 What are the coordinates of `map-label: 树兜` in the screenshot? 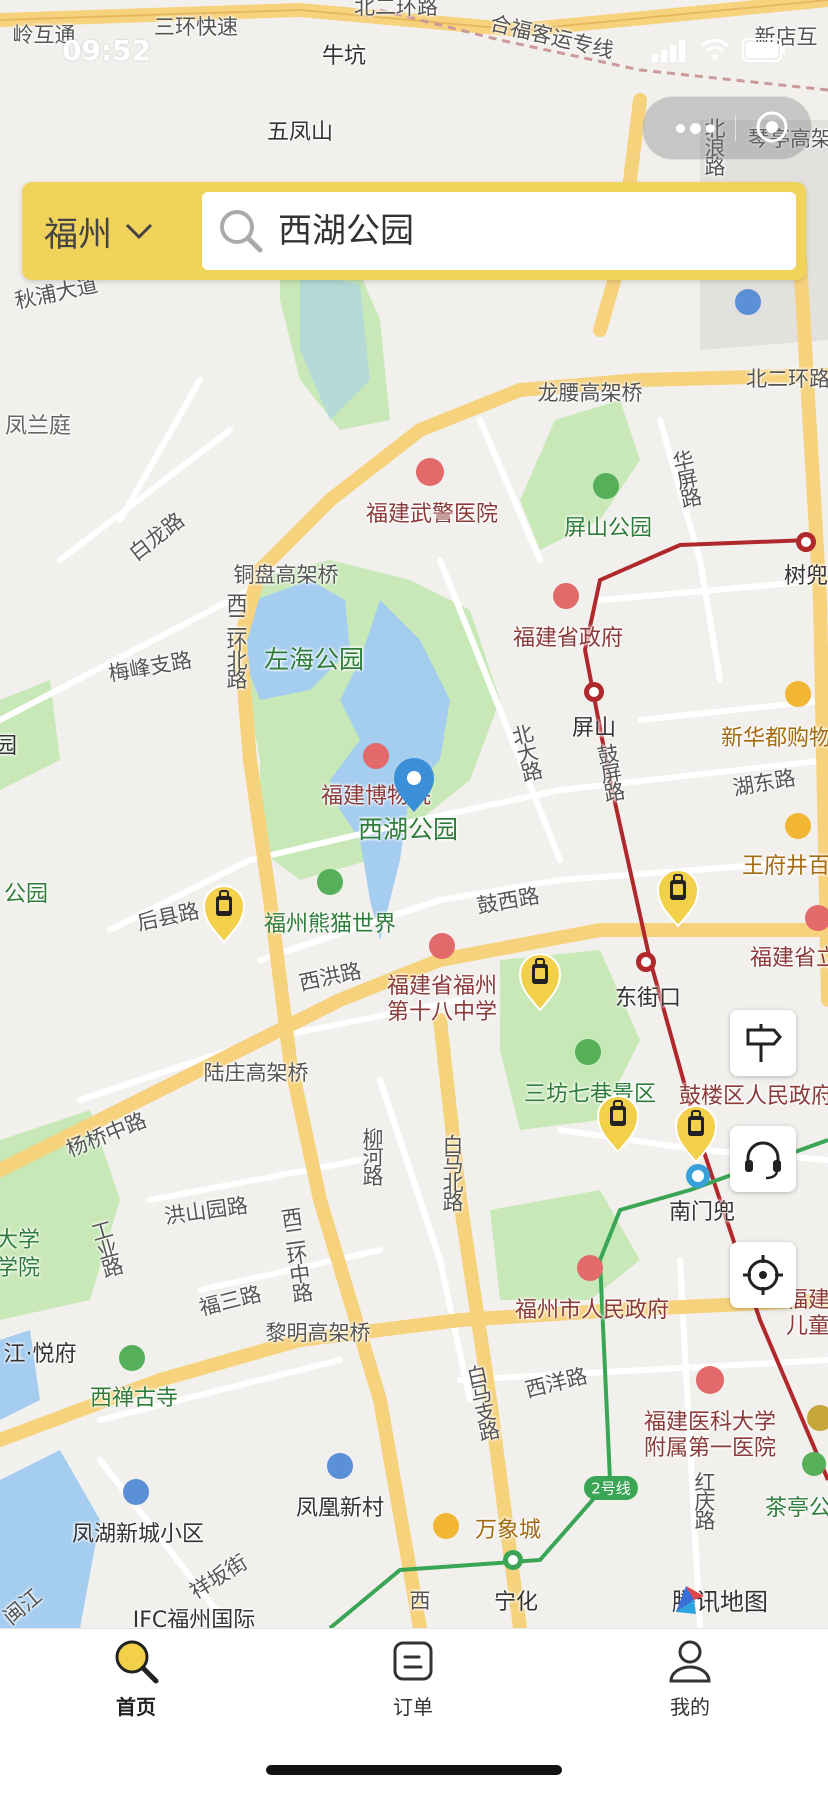 It's located at (805, 576).